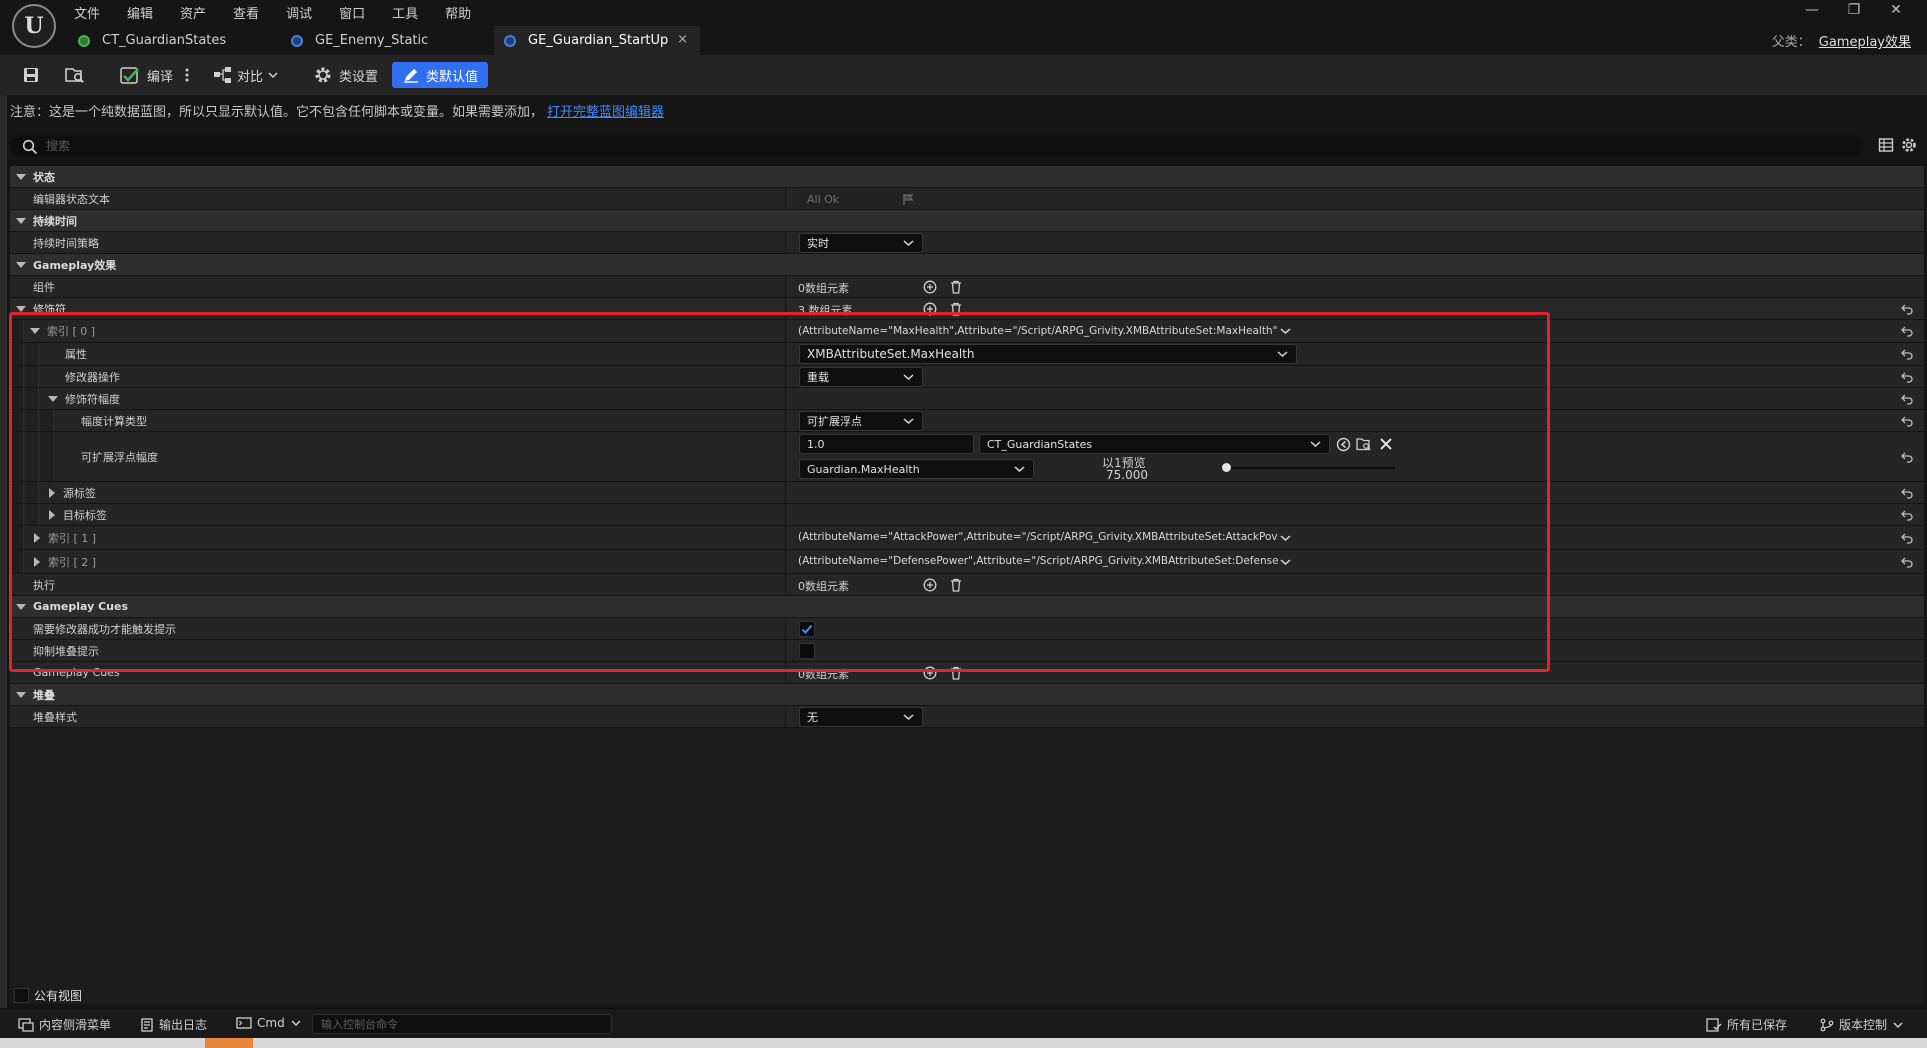 This screenshot has height=1048, width=1927. Describe the element at coordinates (31, 75) in the screenshot. I see `save-button` at that location.